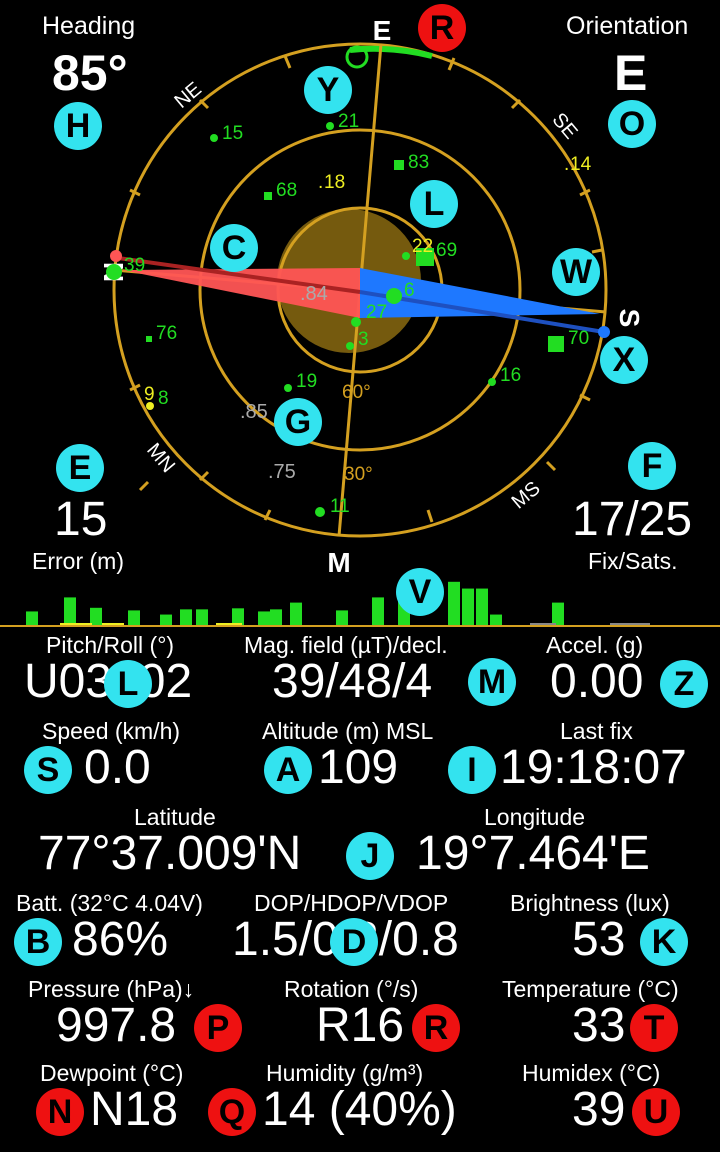 The image size is (720, 1152). What do you see at coordinates (134, 1109) in the screenshot?
I see `dewpoint-value: N18` at bounding box center [134, 1109].